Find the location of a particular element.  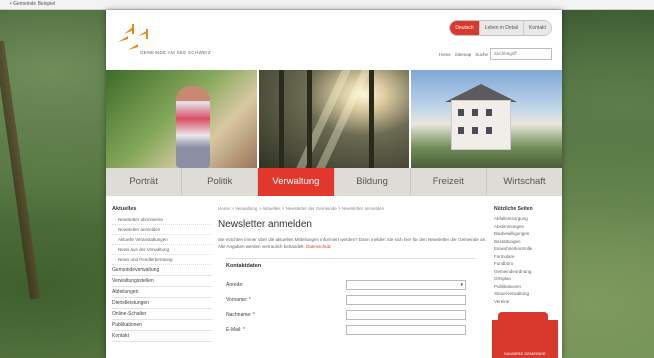

nav-freizeit: Freizeit is located at coordinates (449, 182).